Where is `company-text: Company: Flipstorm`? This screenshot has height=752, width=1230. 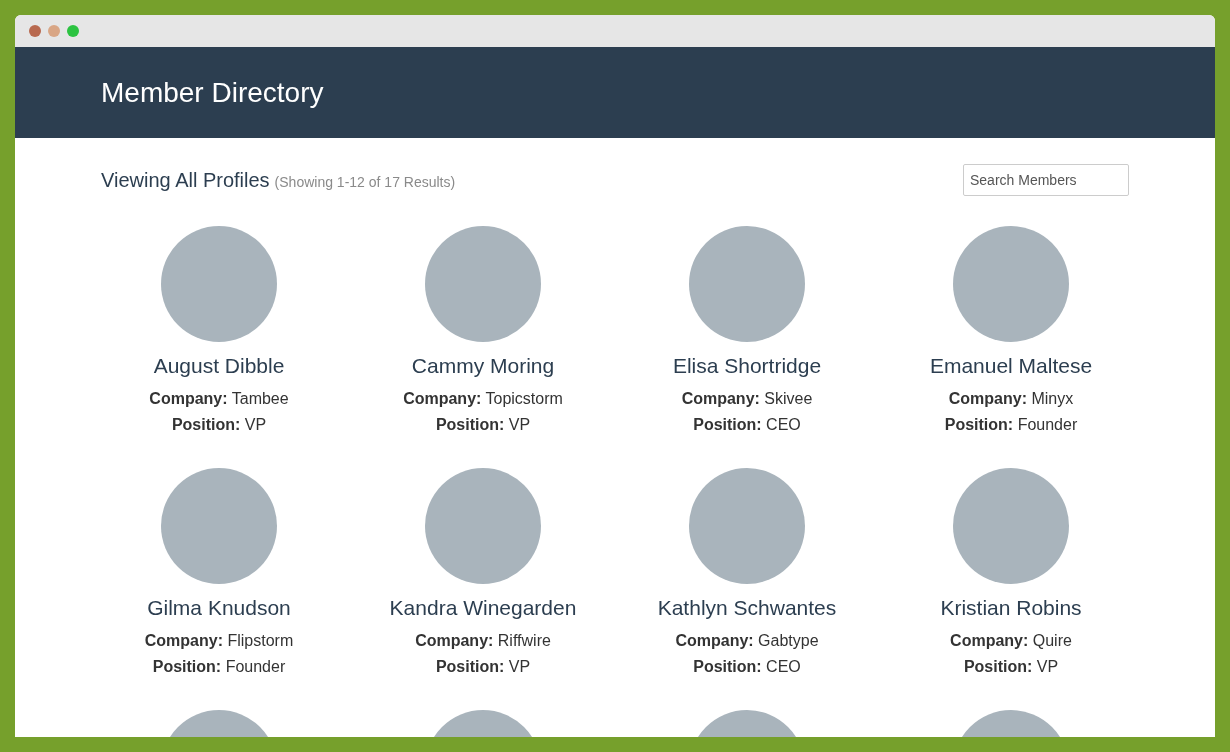 company-text: Company: Flipstorm is located at coordinates (219, 641).